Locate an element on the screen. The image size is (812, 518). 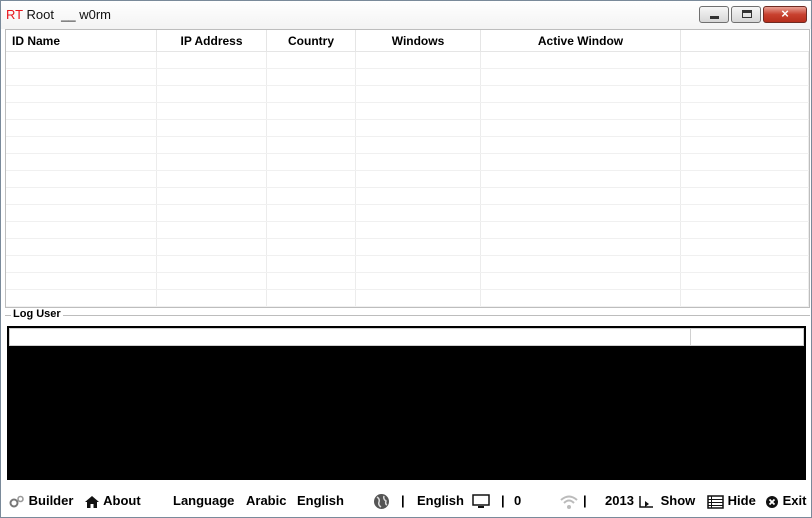
minimize-icon is located at coordinates (714, 17).